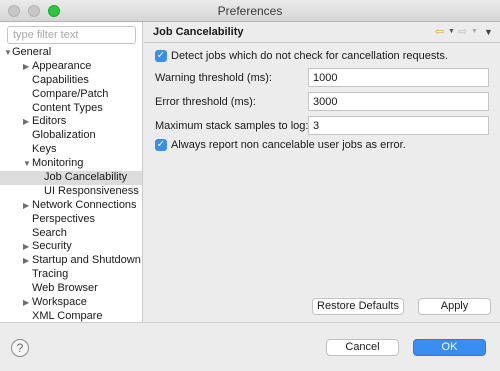 The width and height of the screenshot is (500, 371). Describe the element at coordinates (454, 306) in the screenshot. I see `apply-button: Apply` at that location.